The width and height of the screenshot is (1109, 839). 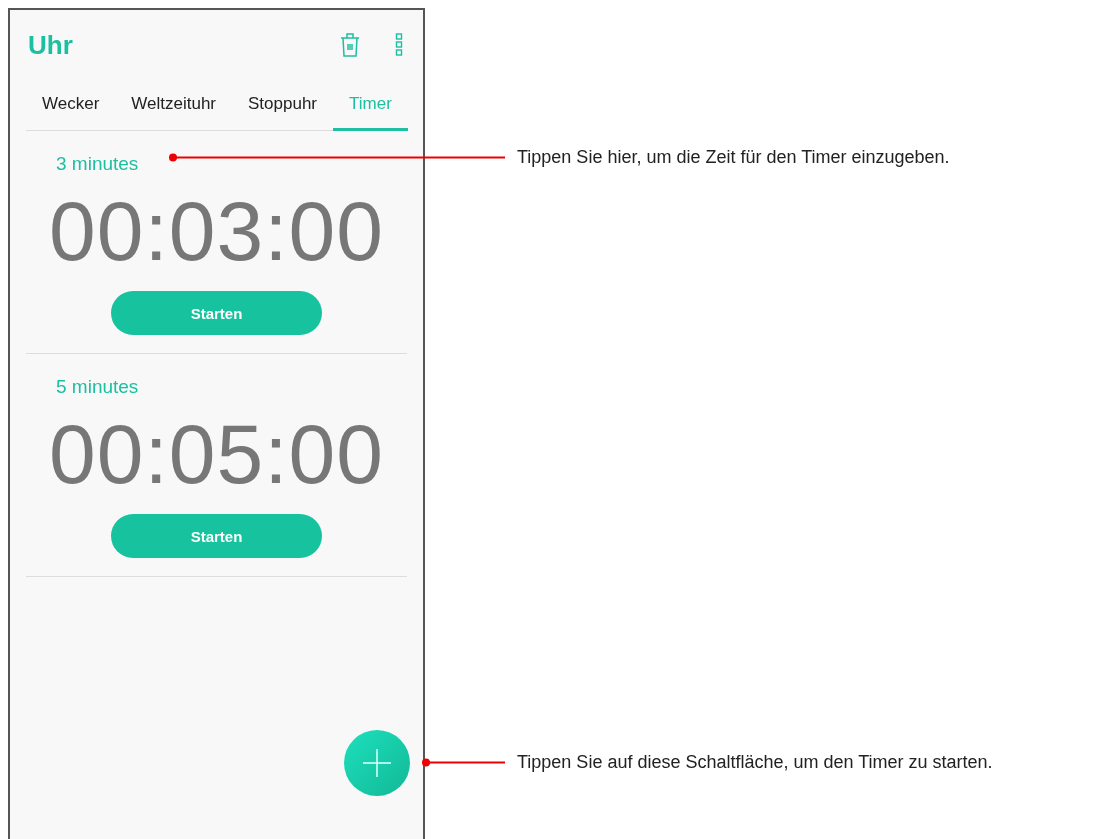 I want to click on tab: Stoppuhr, so click(x=283, y=108).